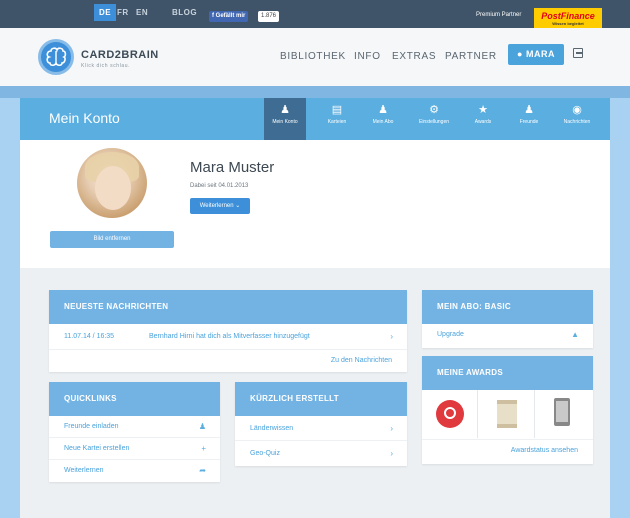 The width and height of the screenshot is (630, 518). Describe the element at coordinates (112, 239) in the screenshot. I see `remove-image-button: Bild entfernen` at that location.